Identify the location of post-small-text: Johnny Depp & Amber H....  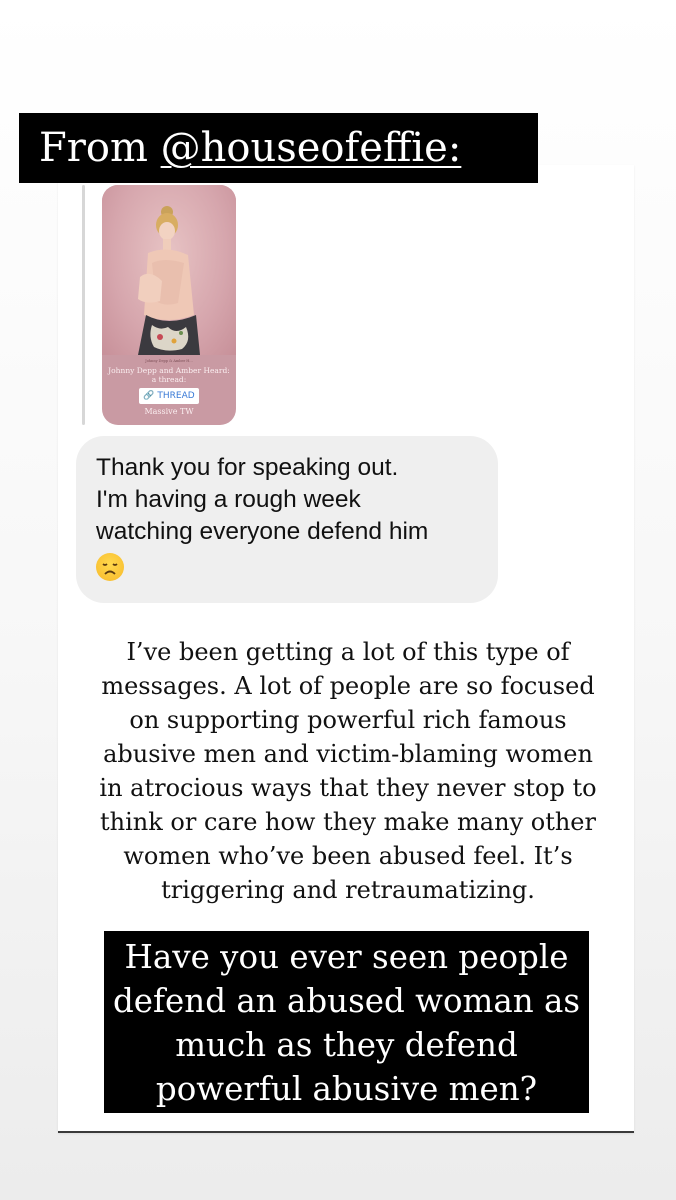
(169, 361).